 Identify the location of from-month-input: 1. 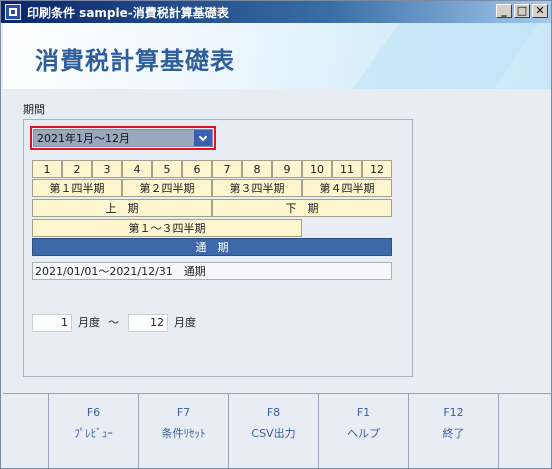
(52, 323).